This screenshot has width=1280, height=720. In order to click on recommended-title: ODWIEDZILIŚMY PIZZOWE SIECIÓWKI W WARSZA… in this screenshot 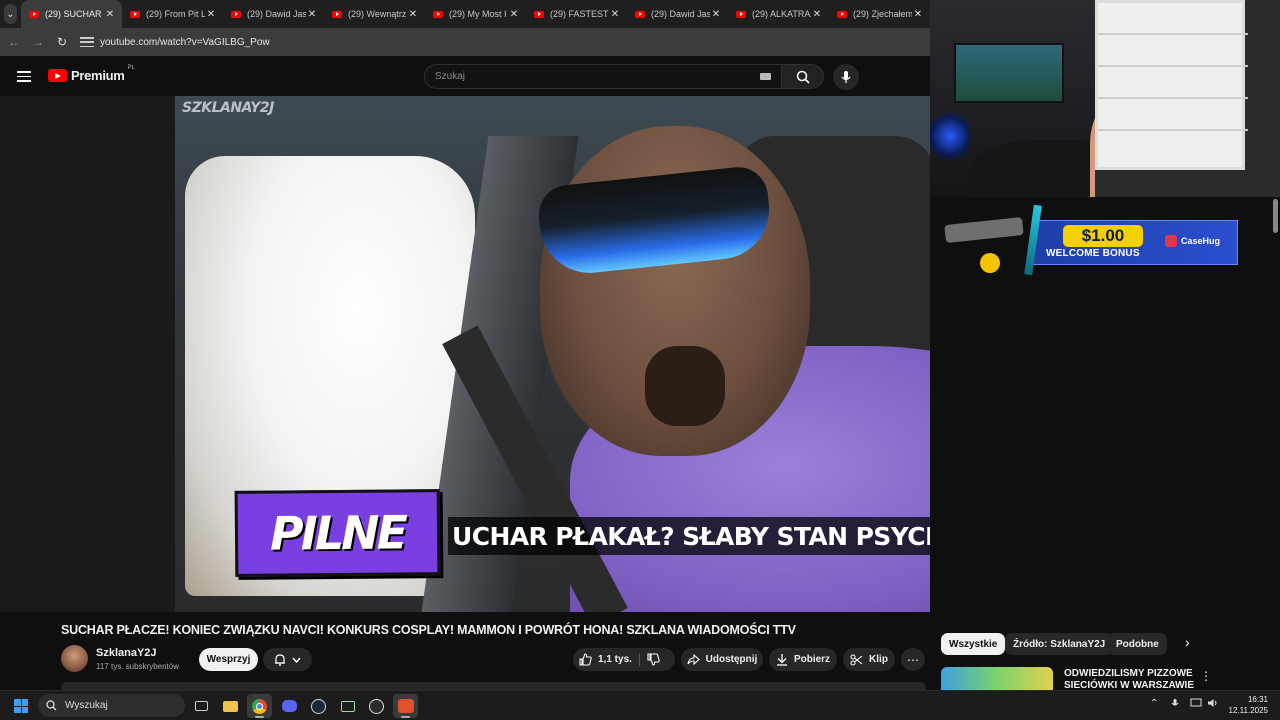, I will do `click(1129, 679)`.